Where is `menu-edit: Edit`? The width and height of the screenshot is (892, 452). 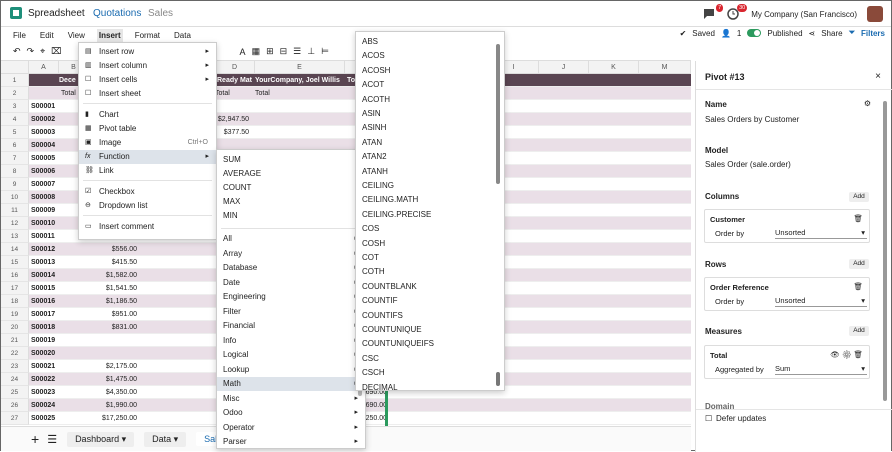
menu-edit: Edit is located at coordinates (47, 35).